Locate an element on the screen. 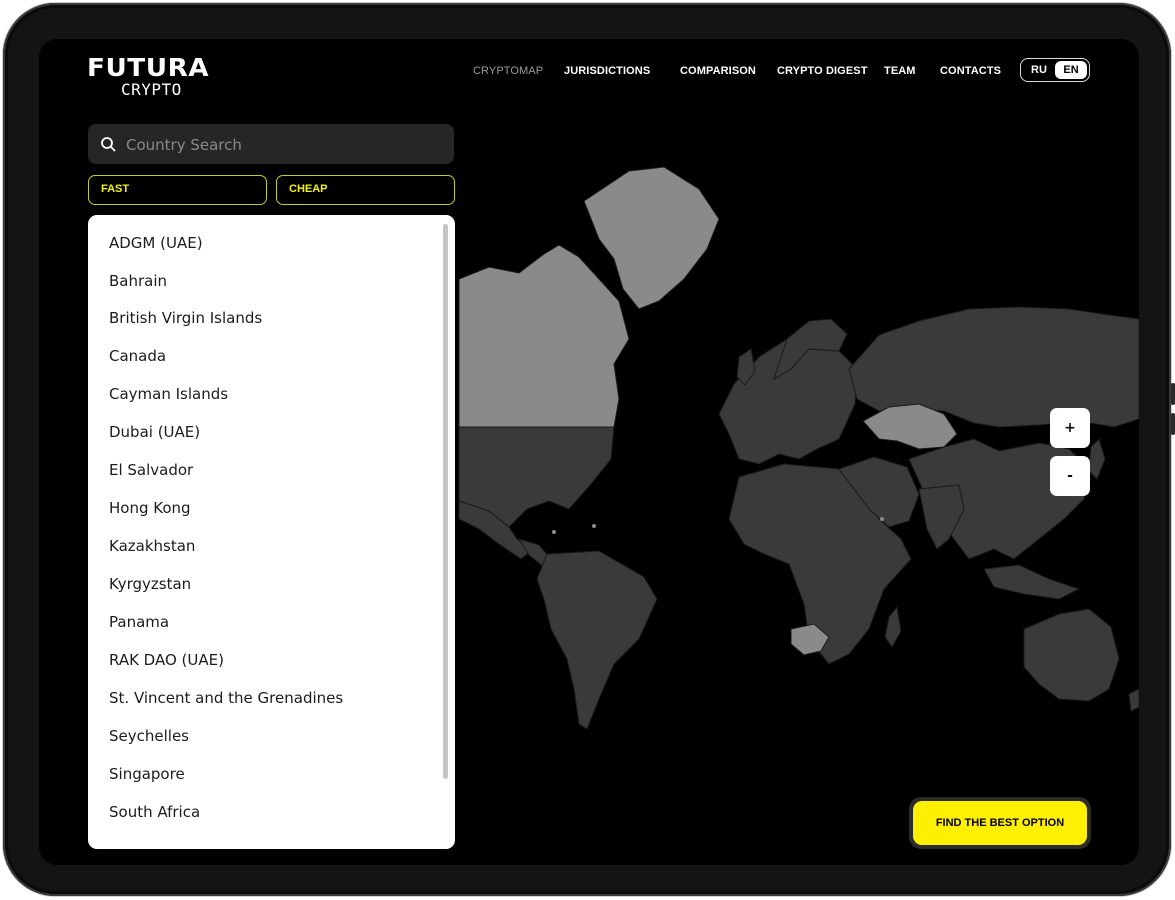  lang-ru-option: RU is located at coordinates (1039, 70).